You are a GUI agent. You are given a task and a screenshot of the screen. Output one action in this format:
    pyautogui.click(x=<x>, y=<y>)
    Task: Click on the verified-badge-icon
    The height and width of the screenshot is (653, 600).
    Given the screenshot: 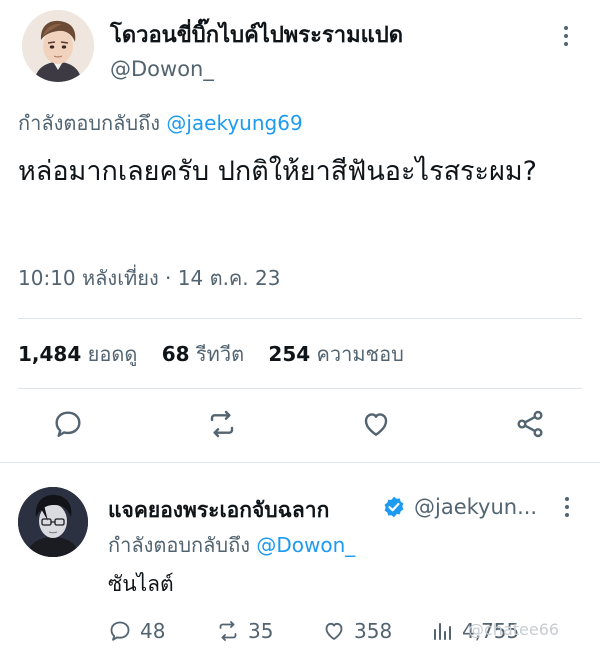 What is the action you would take?
    pyautogui.click(x=394, y=507)
    